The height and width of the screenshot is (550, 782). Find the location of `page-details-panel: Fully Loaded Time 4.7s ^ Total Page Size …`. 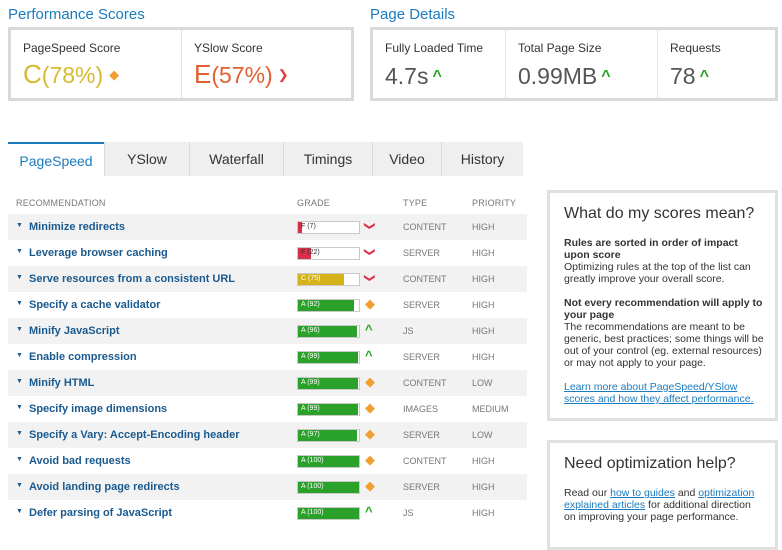

page-details-panel: Fully Loaded Time 4.7s ^ Total Page Size … is located at coordinates (574, 64).